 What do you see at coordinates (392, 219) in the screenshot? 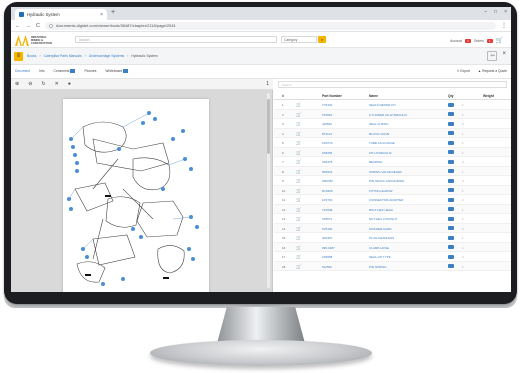
I see `table-row: 13 🛒 3T8071 NUT-HEX LOCKNUT 1` at bounding box center [392, 219].